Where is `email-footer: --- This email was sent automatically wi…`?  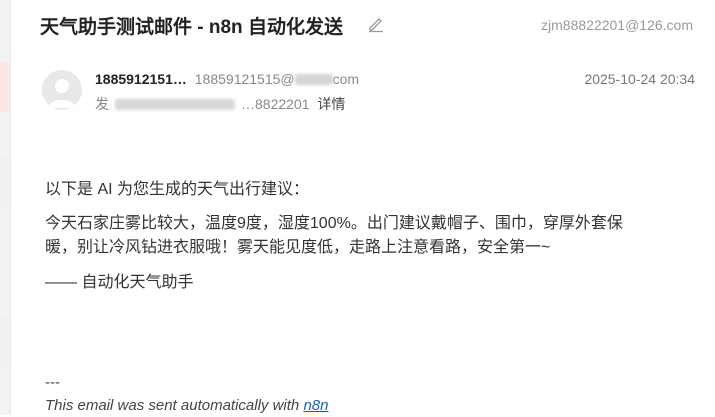 email-footer: --- This email was sent automatically wi… is located at coordinates (186, 394).